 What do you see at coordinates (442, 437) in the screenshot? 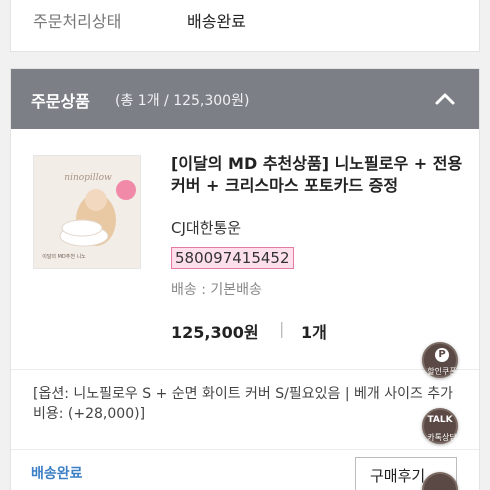
I see `talk-label: 카톡상담` at bounding box center [442, 437].